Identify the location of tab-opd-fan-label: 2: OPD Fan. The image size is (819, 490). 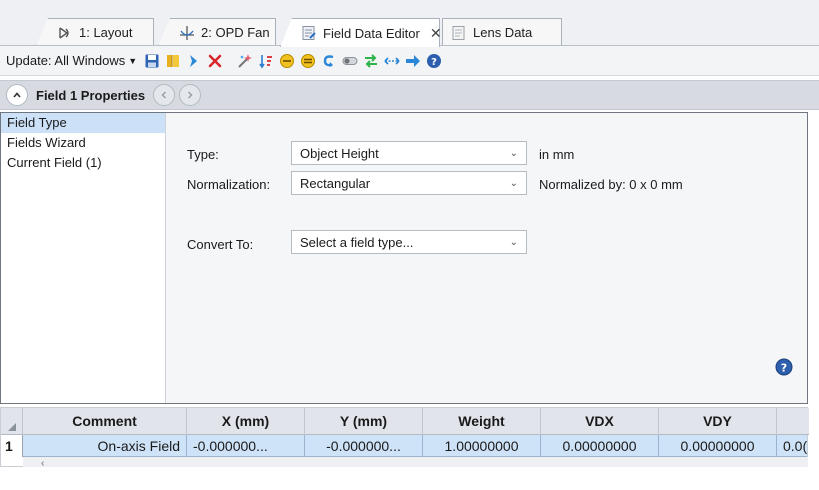
(235, 32).